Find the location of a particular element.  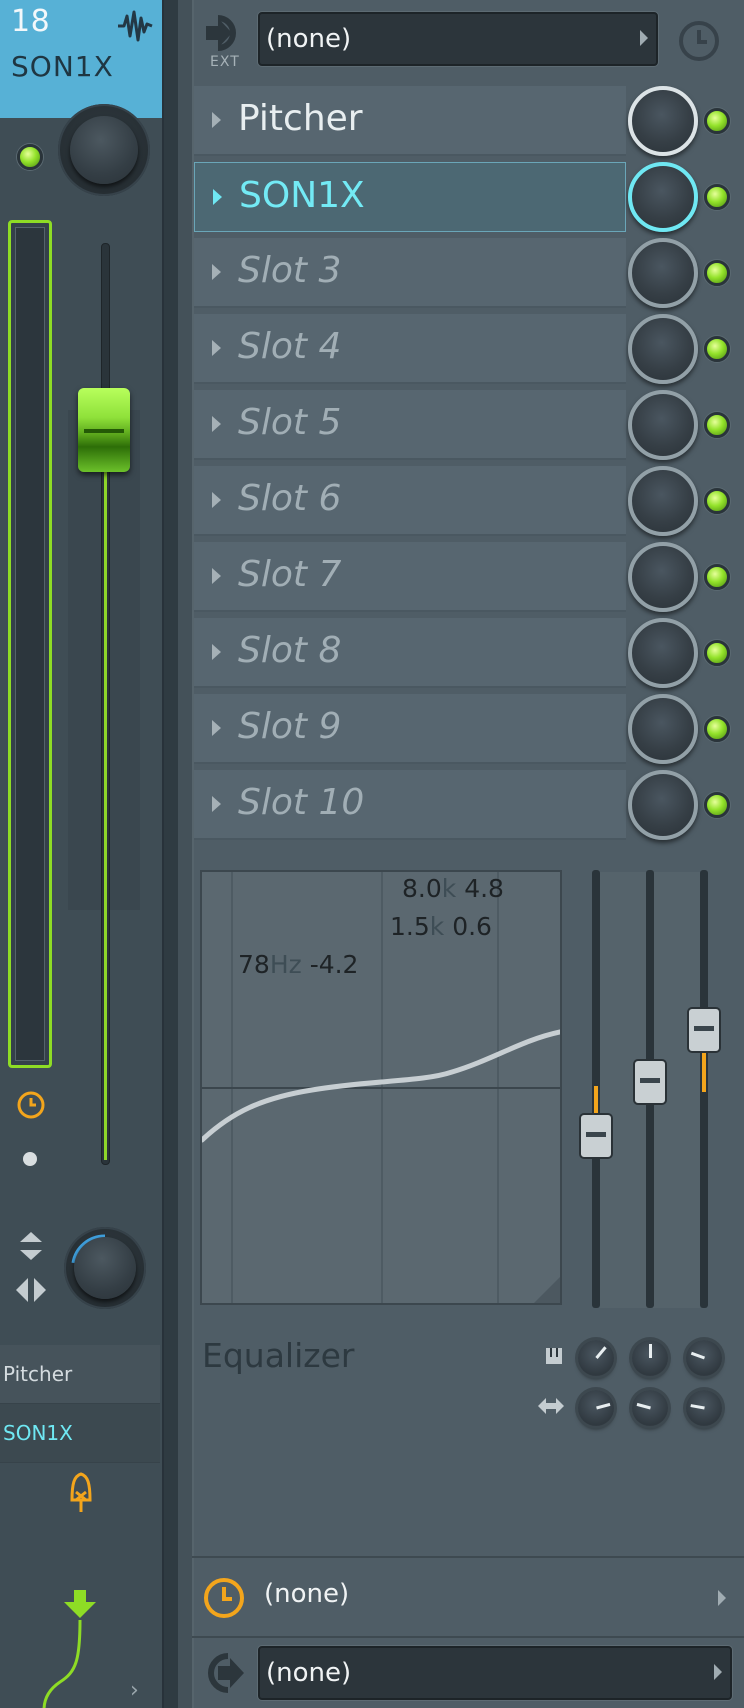

eq-fader-area is located at coordinates (653, 1090).